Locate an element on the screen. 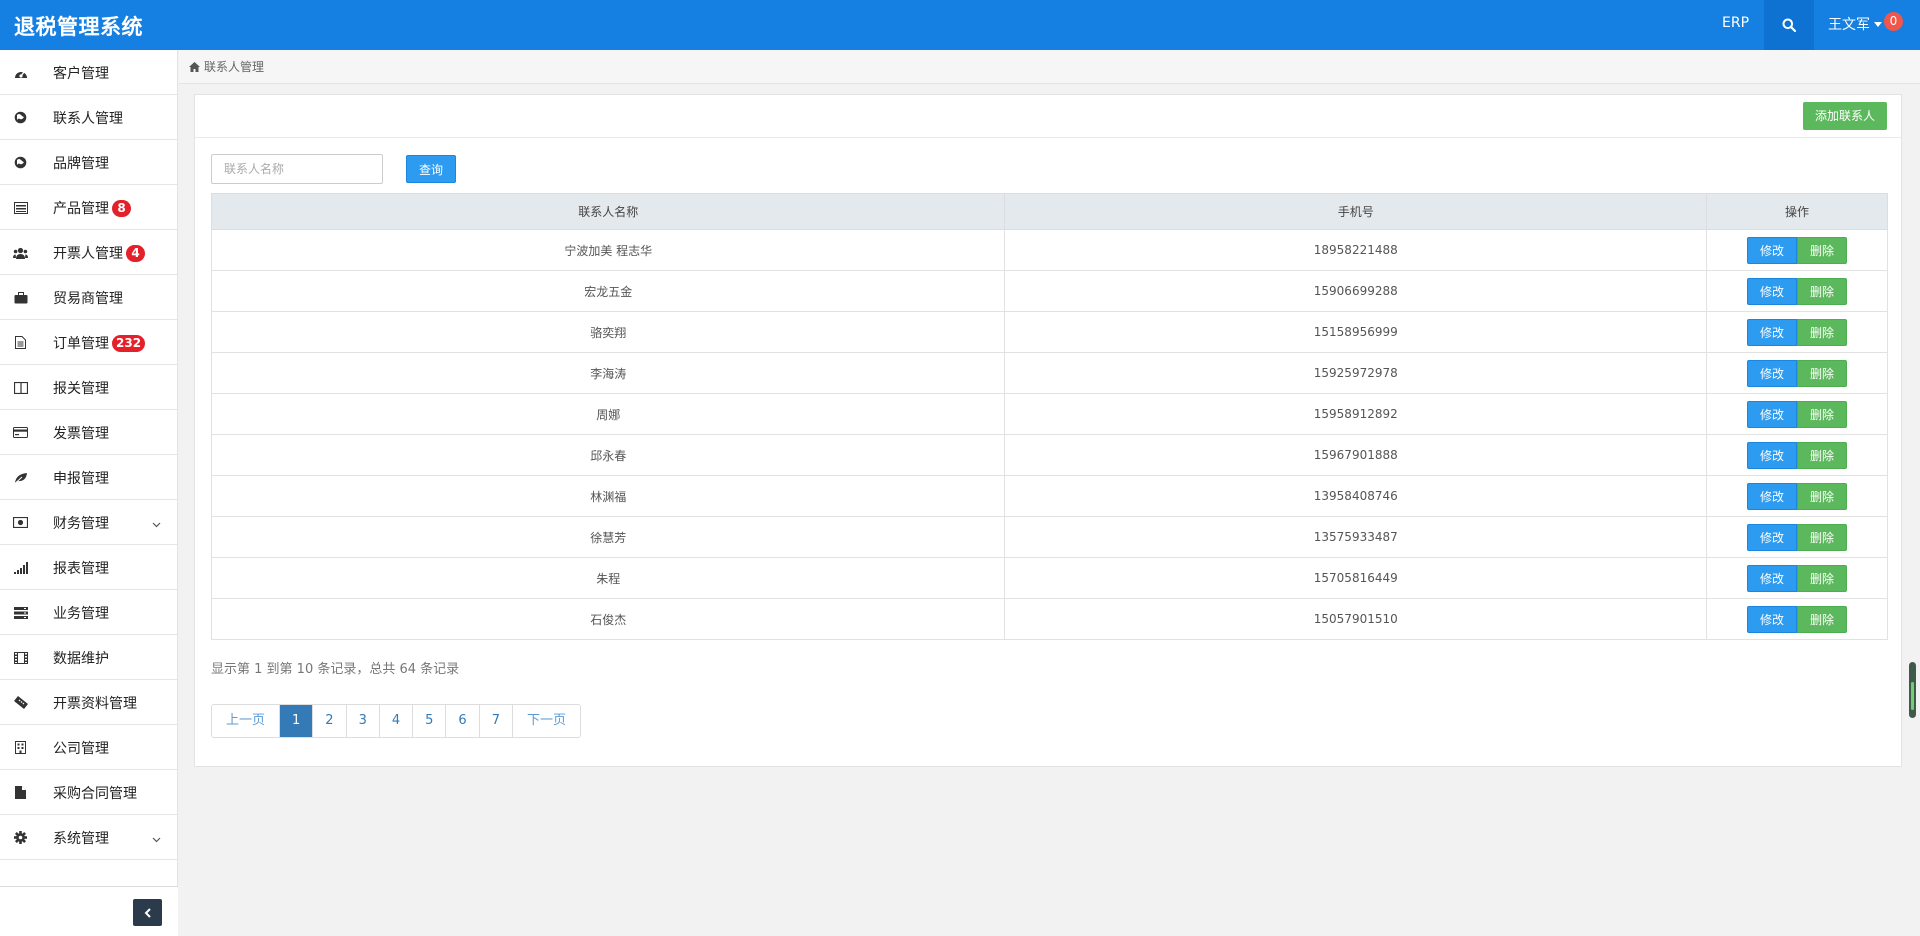 This screenshot has width=1920, height=936. page-3-button: 3 is located at coordinates (363, 721).